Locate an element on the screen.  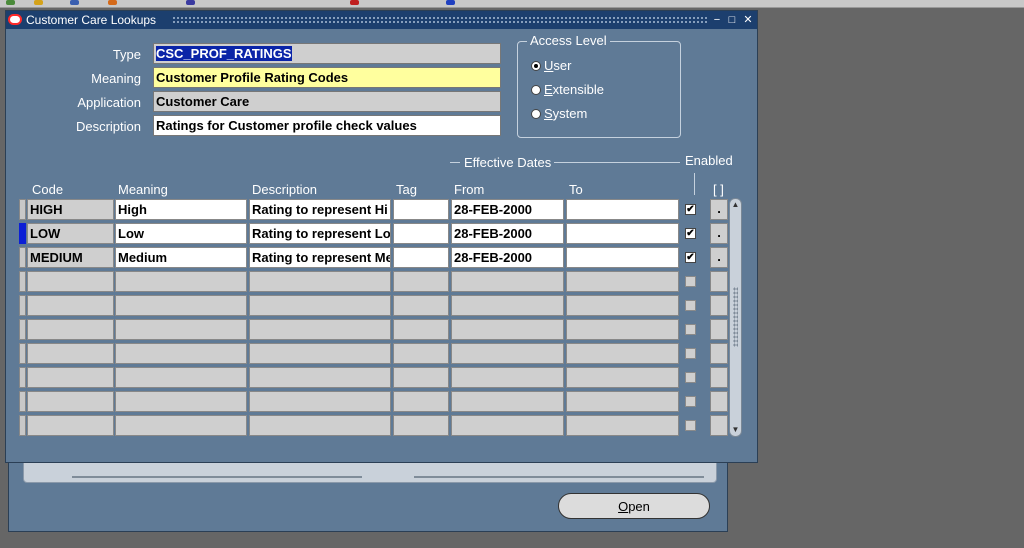
minimize-icon: − is located at coordinates (717, 20).